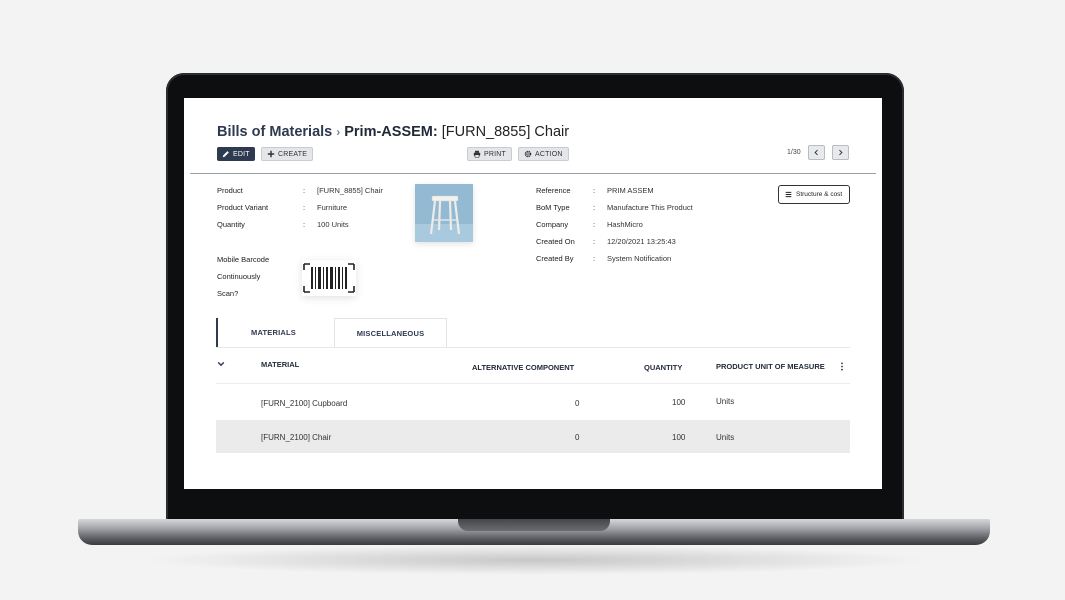  What do you see at coordinates (243, 259) in the screenshot?
I see `mobile-barcode-label: Mobile Barcode` at bounding box center [243, 259].